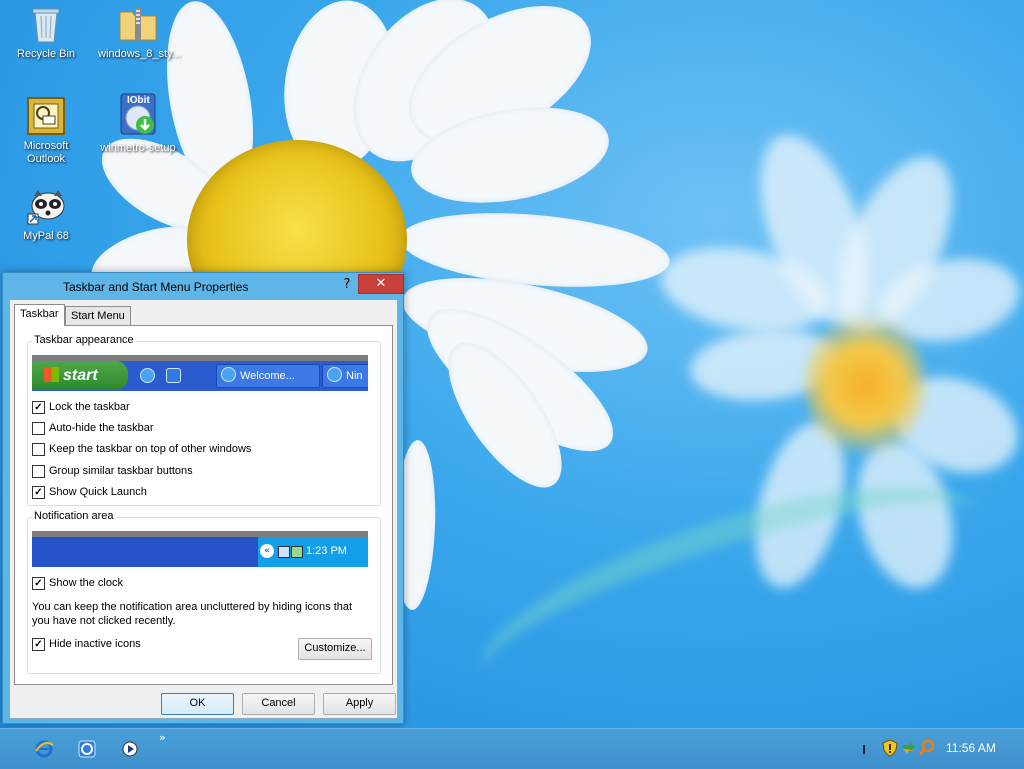 This screenshot has height=769, width=1024. I want to click on desktop-icon-mypal: MyPal 68, so click(46, 214).